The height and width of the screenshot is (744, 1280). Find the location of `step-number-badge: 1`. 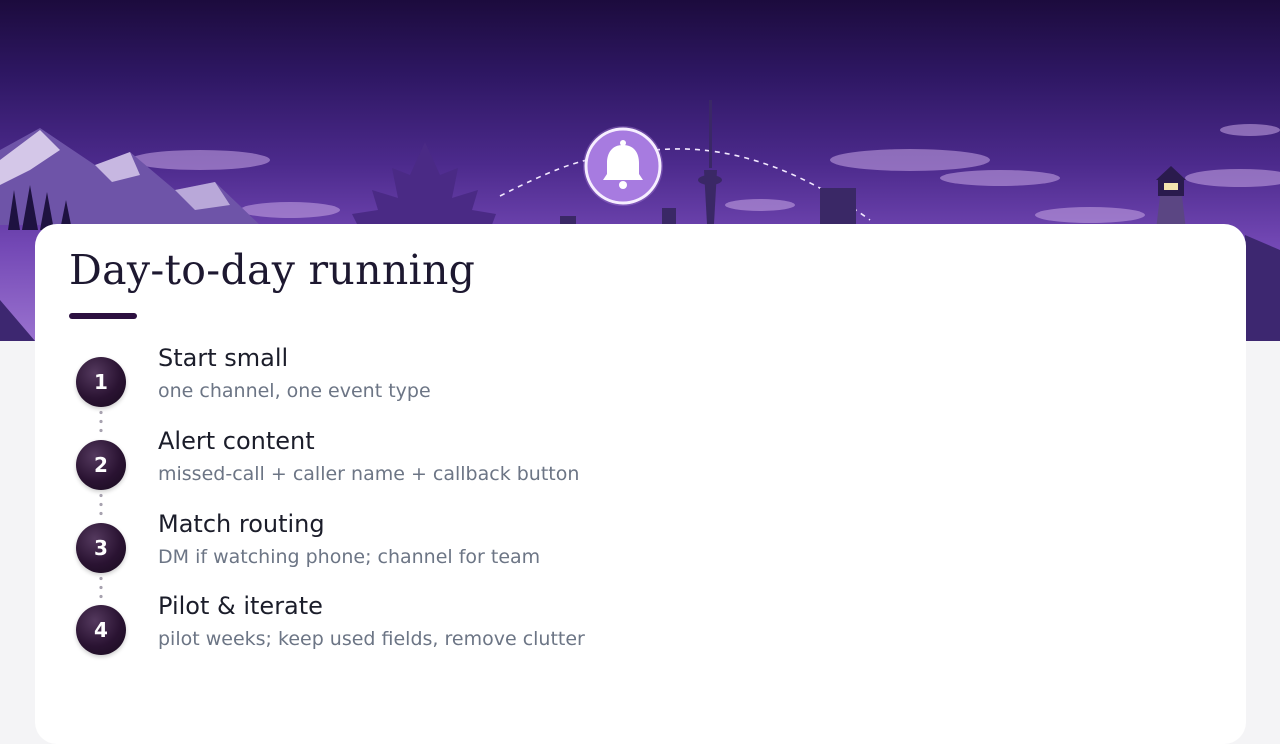

step-number-badge: 1 is located at coordinates (101, 382).